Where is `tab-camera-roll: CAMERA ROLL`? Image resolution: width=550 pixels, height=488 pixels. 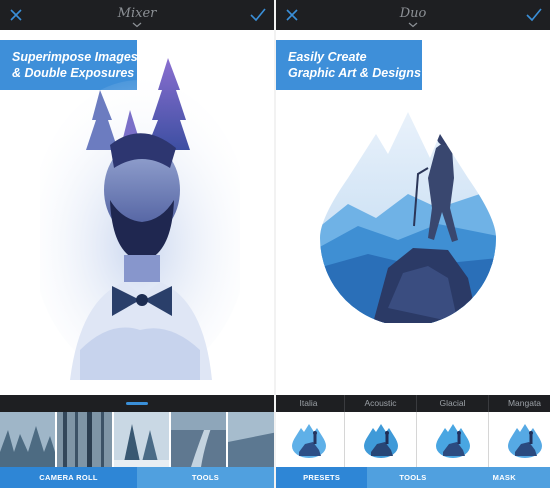 tab-camera-roll: CAMERA ROLL is located at coordinates (68, 477).